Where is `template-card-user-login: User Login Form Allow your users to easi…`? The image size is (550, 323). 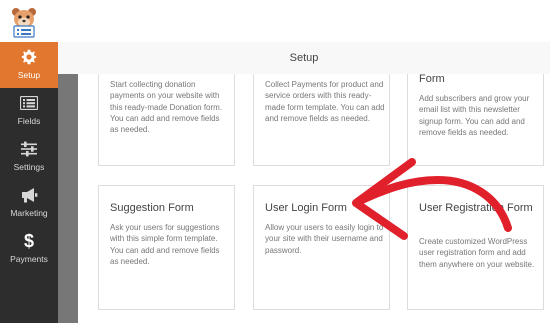
template-card-user-login: User Login Form Allow your users to easi… is located at coordinates (321, 247).